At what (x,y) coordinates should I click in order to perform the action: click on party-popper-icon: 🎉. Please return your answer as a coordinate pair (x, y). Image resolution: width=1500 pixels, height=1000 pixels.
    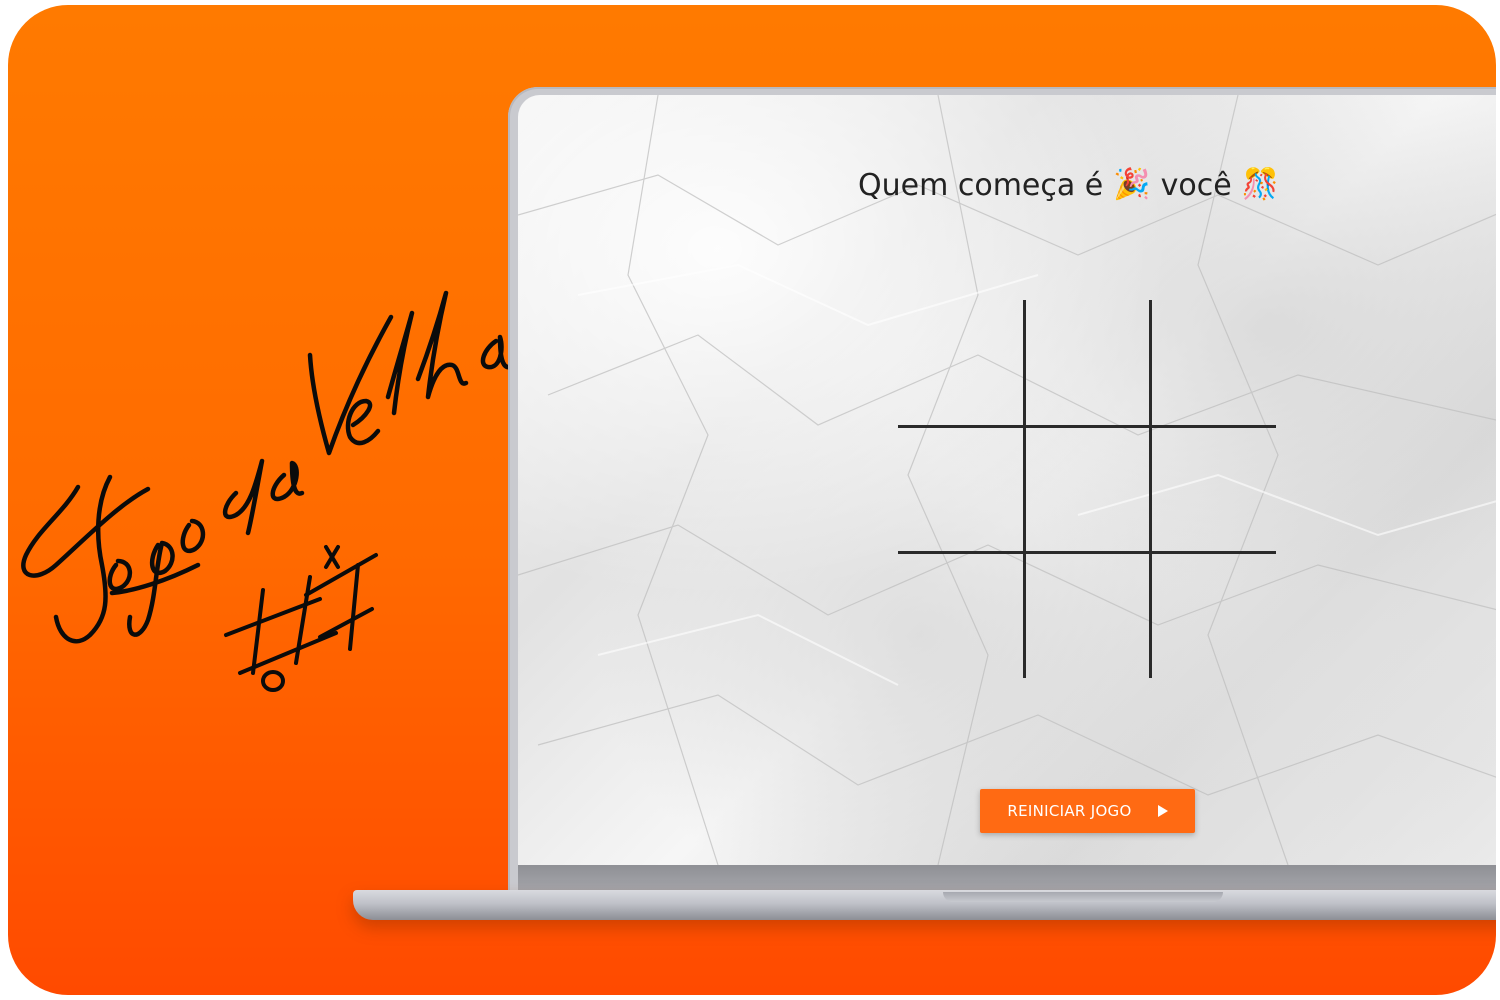
    Looking at the image, I should click on (1132, 184).